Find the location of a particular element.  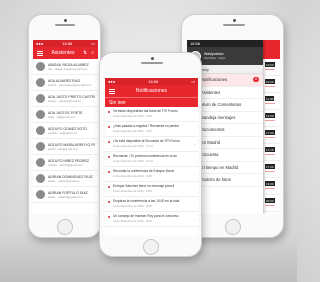

notification-text: Enrique Sánchez tiene un mensaje para ti is located at coordinates (144, 186).